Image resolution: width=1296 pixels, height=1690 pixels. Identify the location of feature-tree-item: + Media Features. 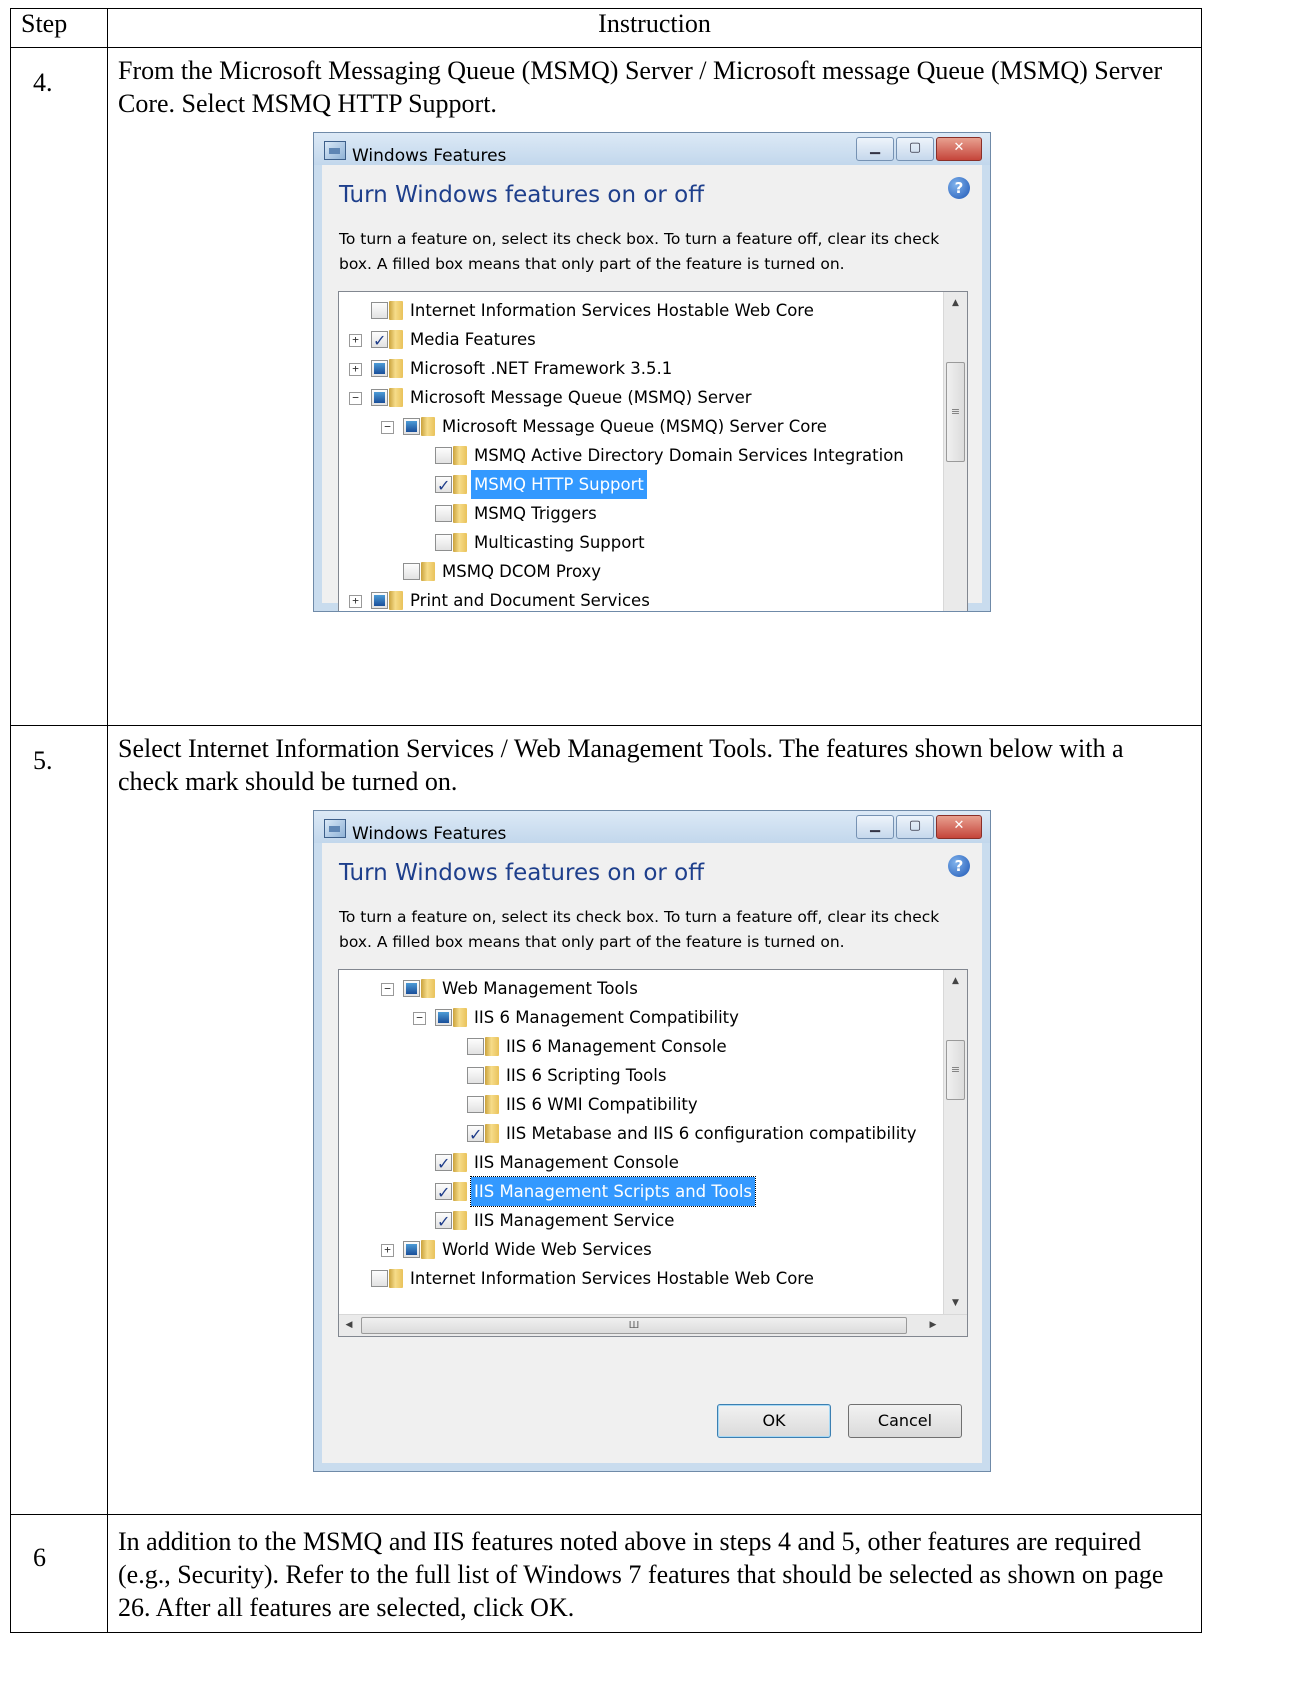
(641, 340).